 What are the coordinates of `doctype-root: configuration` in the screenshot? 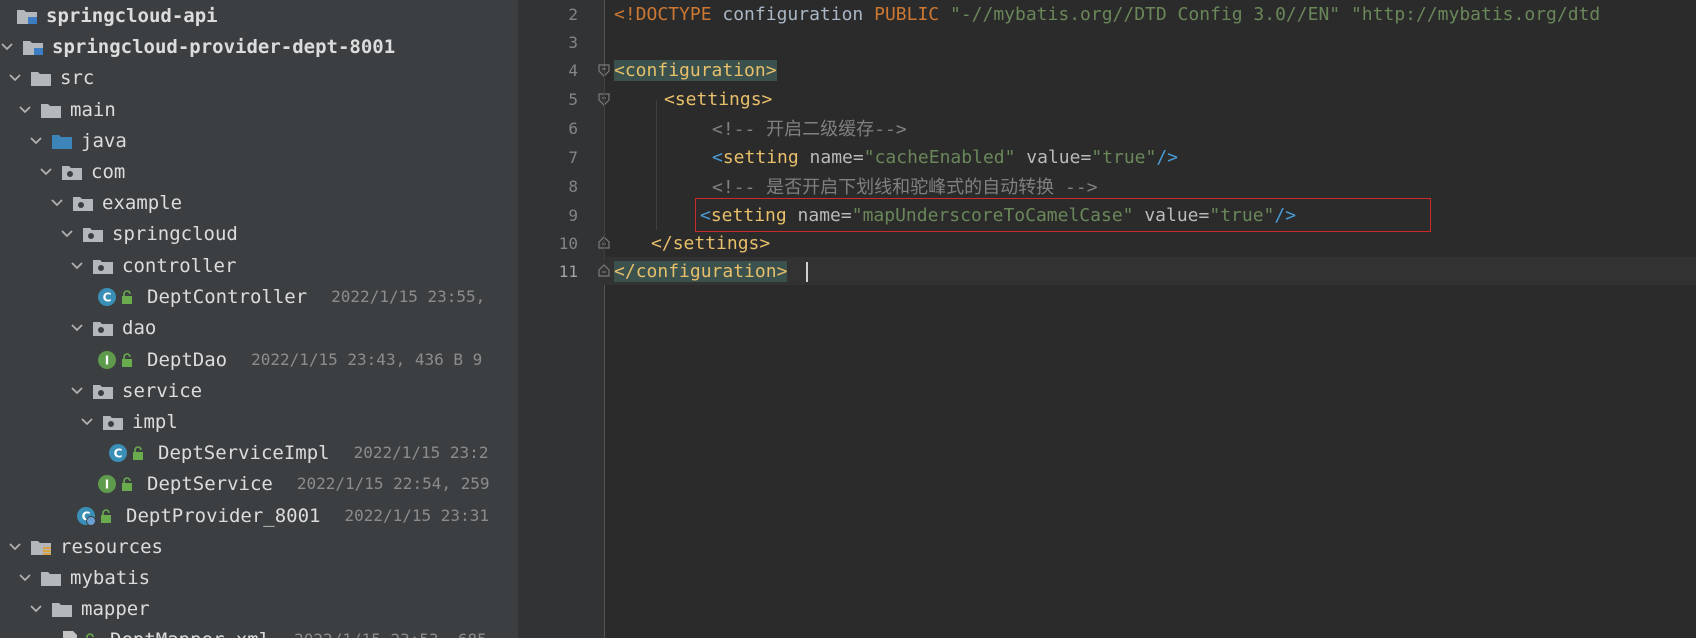 It's located at (793, 14).